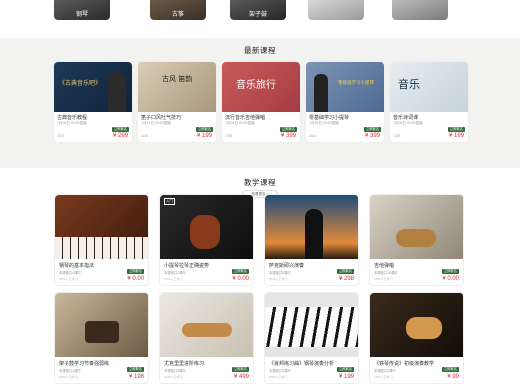 This screenshot has width=520, height=390. Describe the element at coordinates (261, 87) in the screenshot. I see `course-thumbnail: 音乐旅行` at that location.